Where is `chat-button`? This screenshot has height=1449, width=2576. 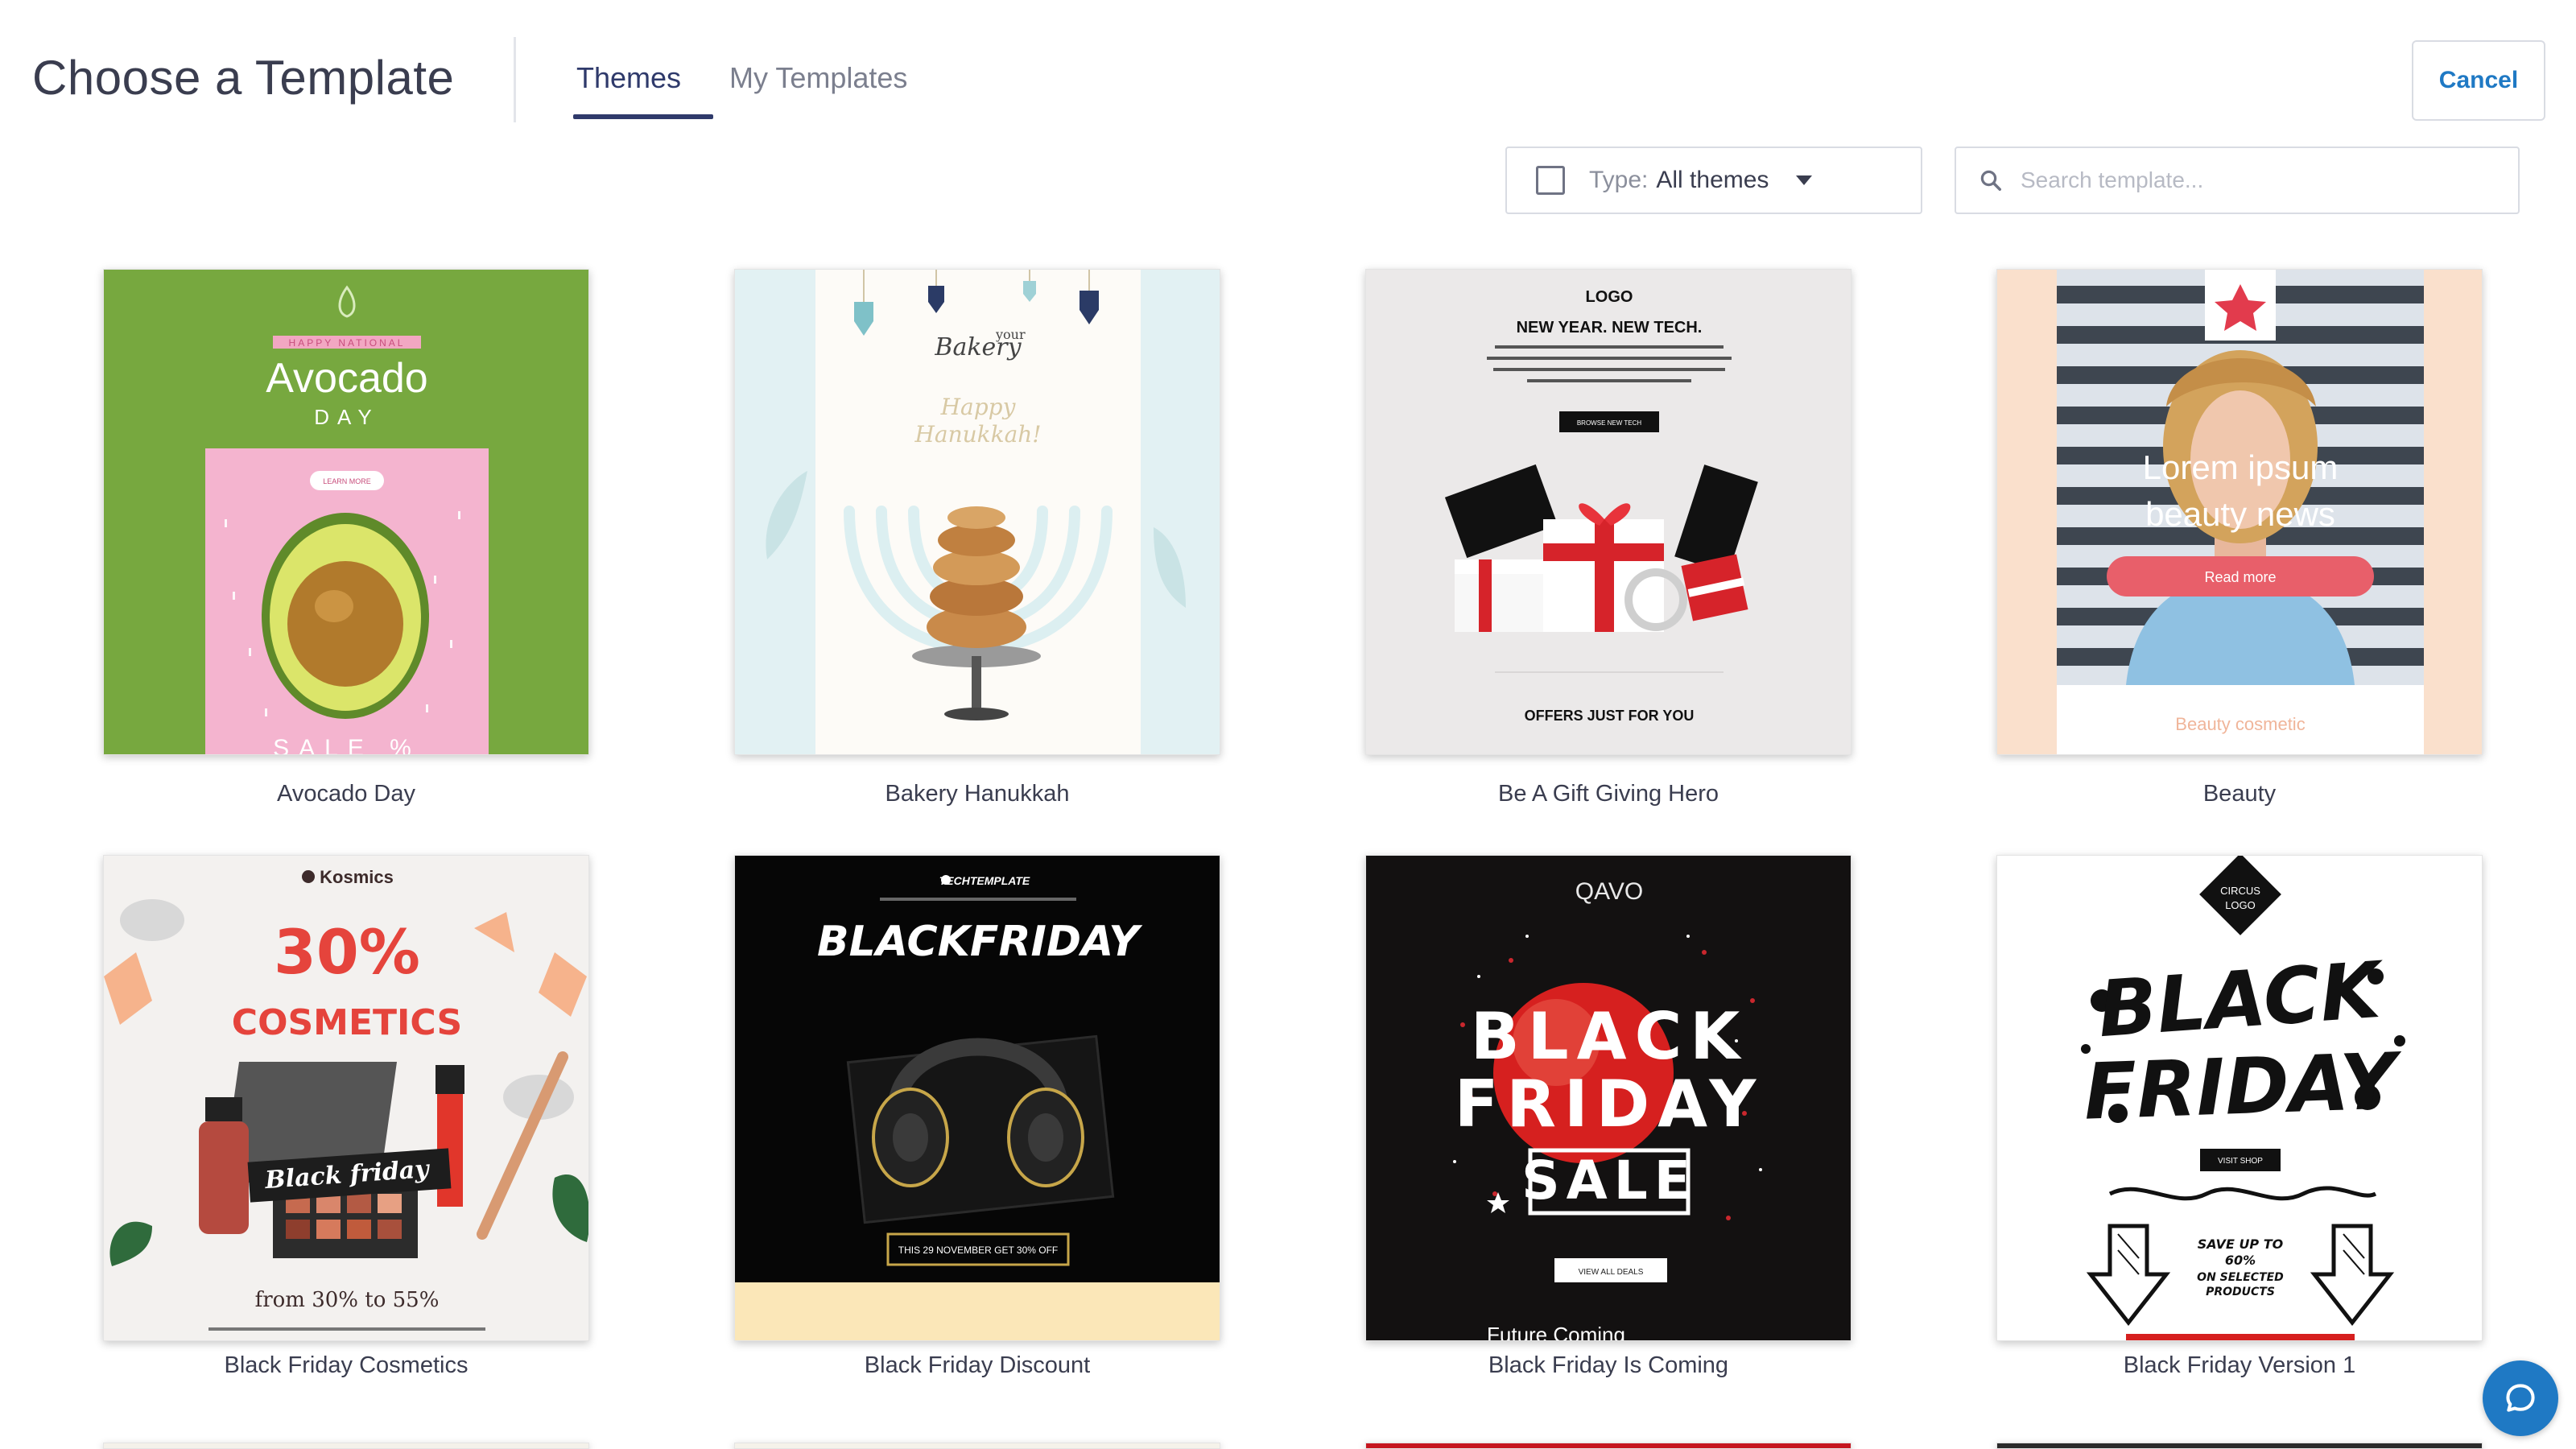
chat-button is located at coordinates (2520, 1398).